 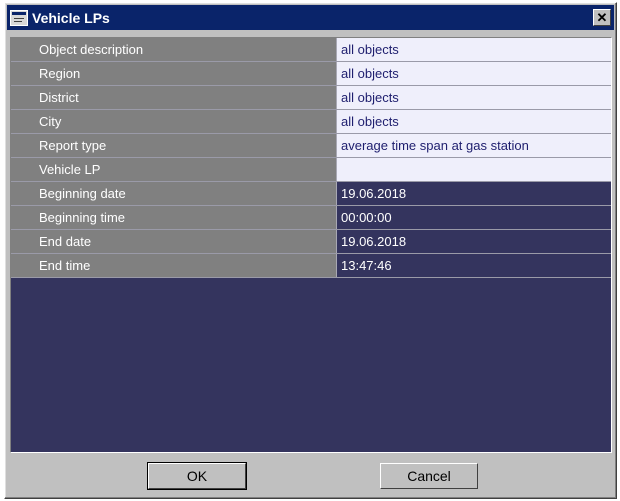 What do you see at coordinates (71, 17) in the screenshot?
I see `window-title: Vehicle LPs` at bounding box center [71, 17].